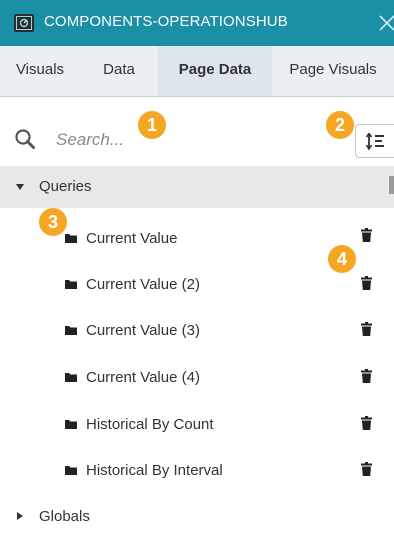 This screenshot has height=546, width=394. Describe the element at coordinates (20, 516) in the screenshot. I see `caret-right-icon` at that location.